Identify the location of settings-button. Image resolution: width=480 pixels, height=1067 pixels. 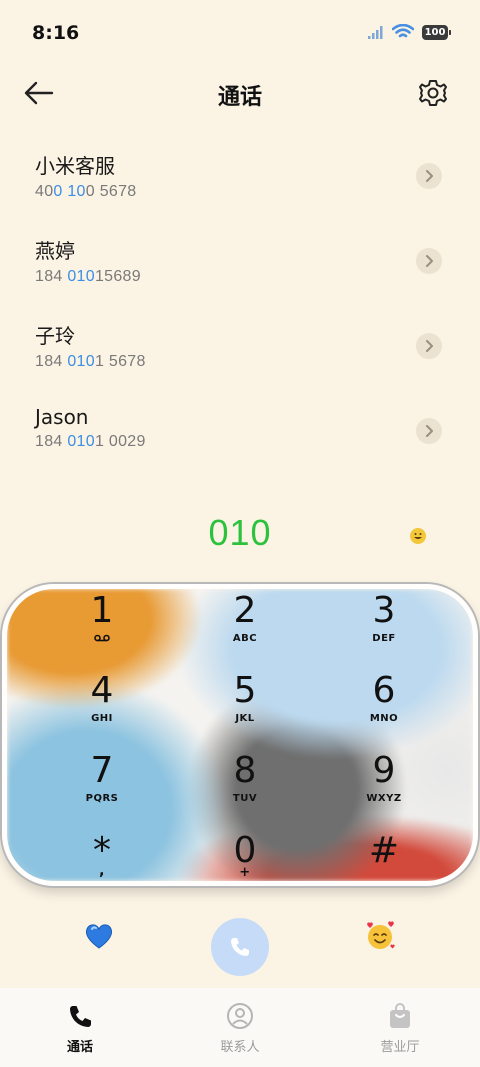
(434, 94).